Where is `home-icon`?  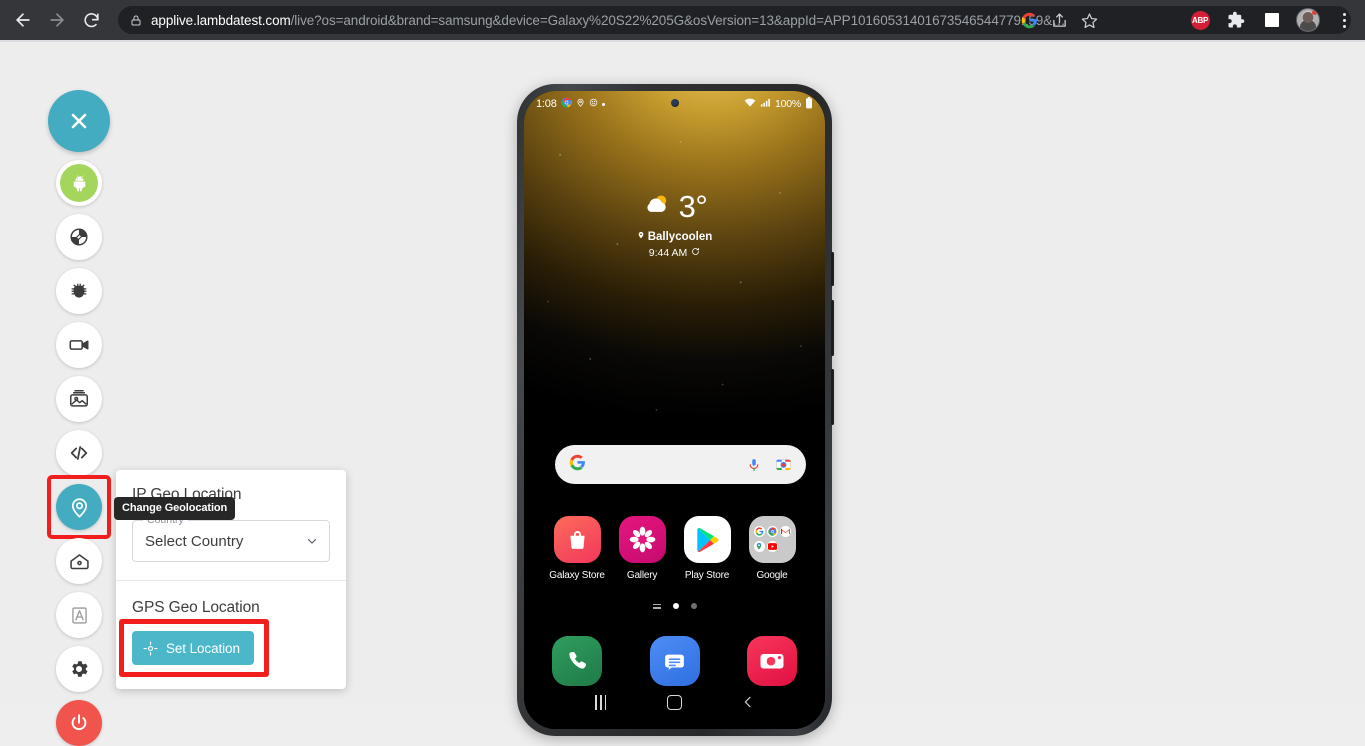 home-icon is located at coordinates (79, 561).